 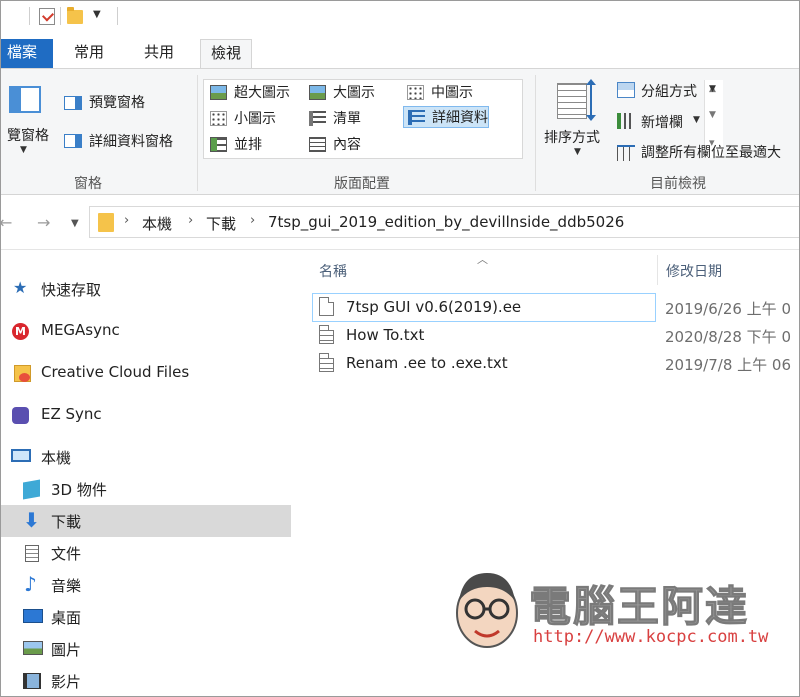 I want to click on sidebar-item-label: 文件, so click(x=66, y=554).